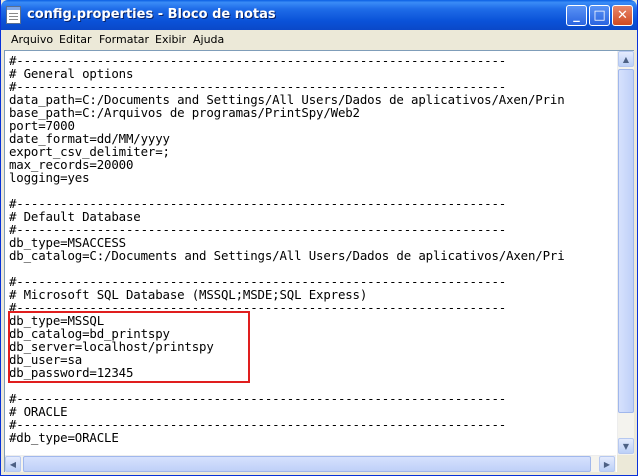 This screenshot has width=638, height=476. Describe the element at coordinates (576, 15) in the screenshot. I see `minimize-button: _` at that location.